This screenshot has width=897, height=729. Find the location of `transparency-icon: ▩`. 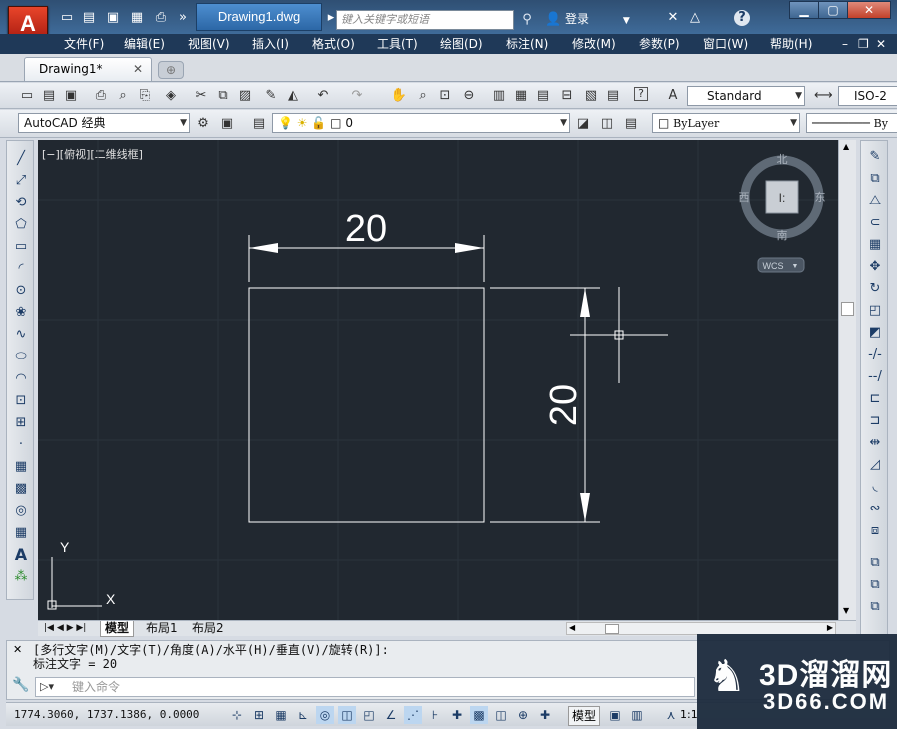

transparency-icon: ▩ is located at coordinates (479, 715).